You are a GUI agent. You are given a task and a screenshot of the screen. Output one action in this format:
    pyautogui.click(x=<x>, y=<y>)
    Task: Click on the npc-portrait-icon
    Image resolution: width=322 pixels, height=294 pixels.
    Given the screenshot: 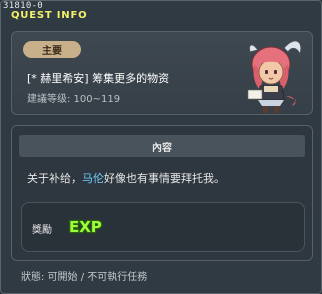 What is the action you would take?
    pyautogui.click(x=274, y=76)
    